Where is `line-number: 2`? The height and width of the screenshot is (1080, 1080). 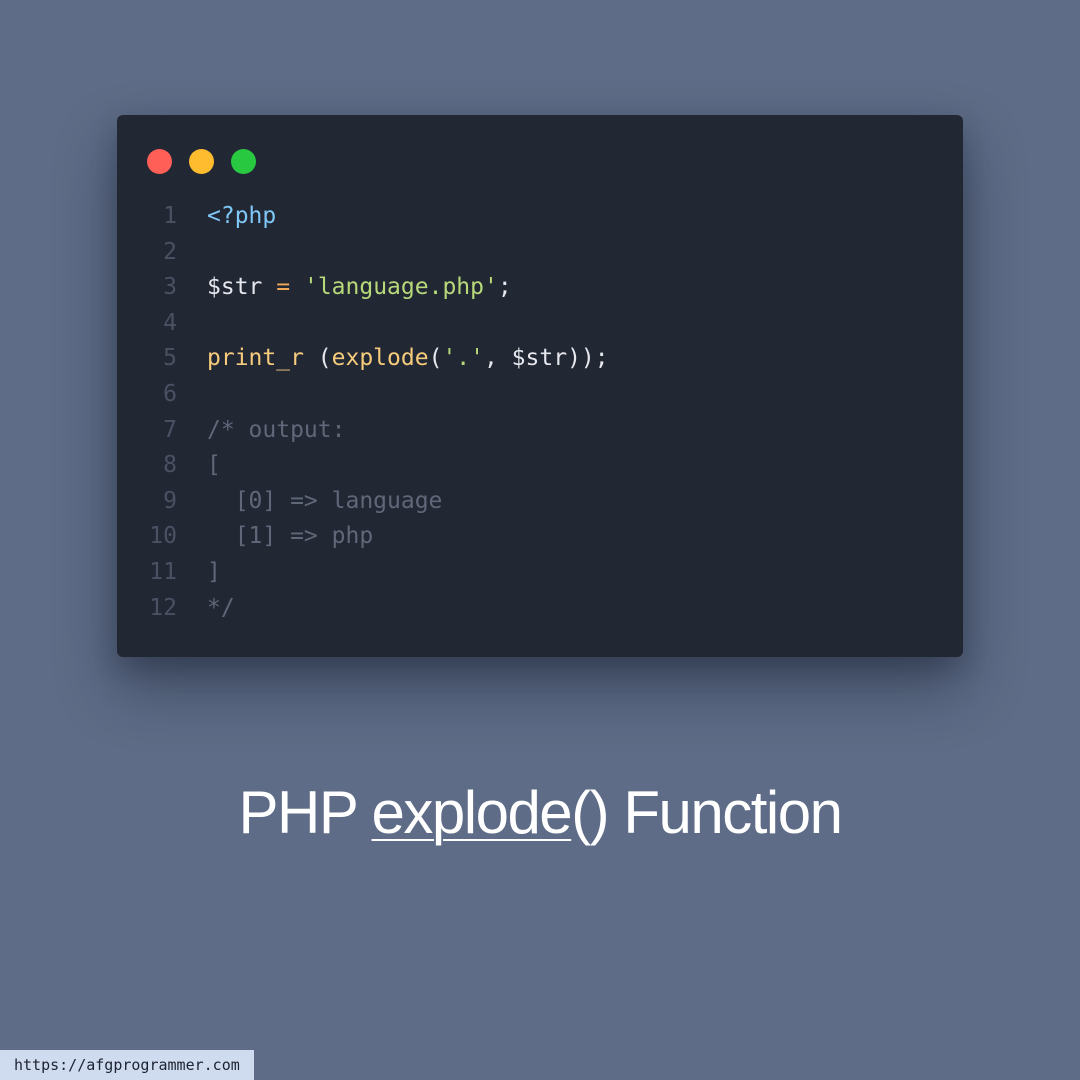
line-number: 2 is located at coordinates (170, 251).